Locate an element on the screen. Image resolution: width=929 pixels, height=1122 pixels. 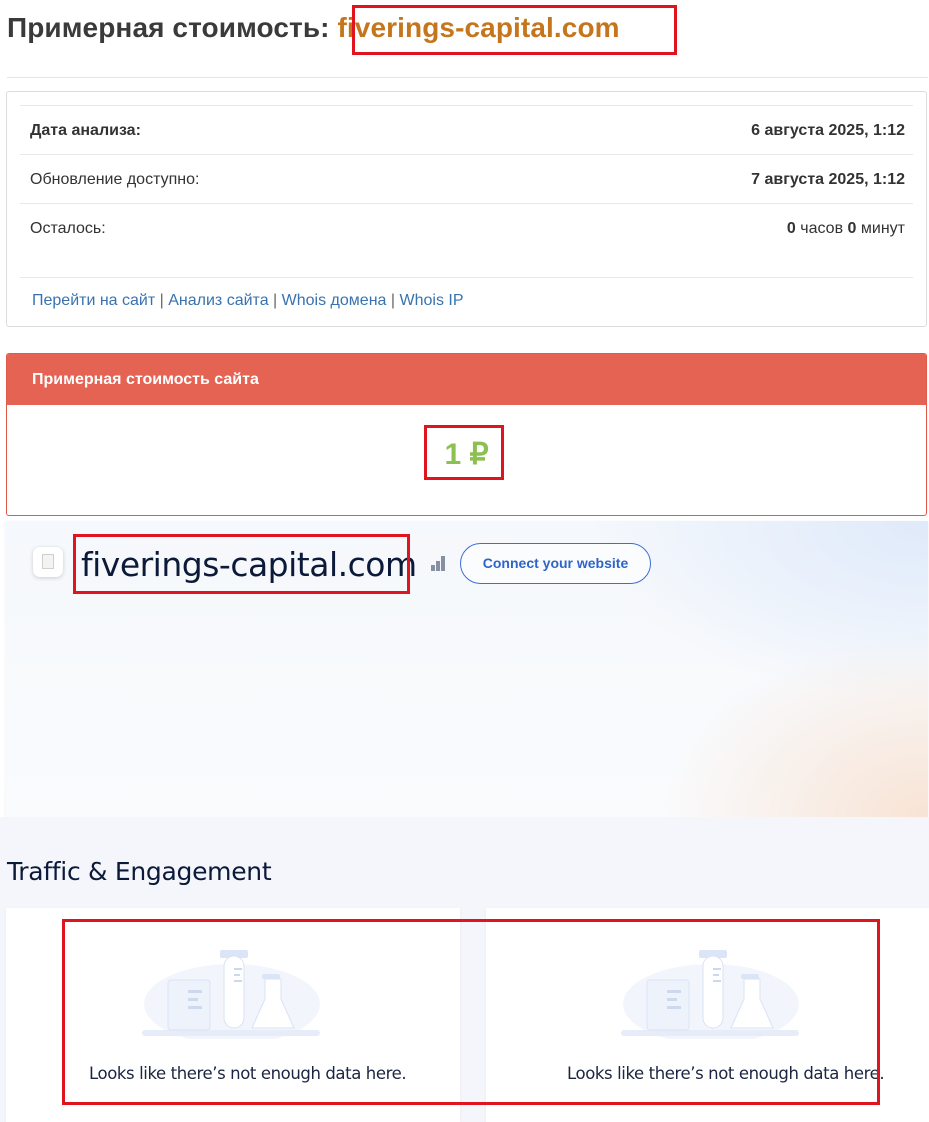
site-analysis-link: Анализ сайта is located at coordinates (218, 300).